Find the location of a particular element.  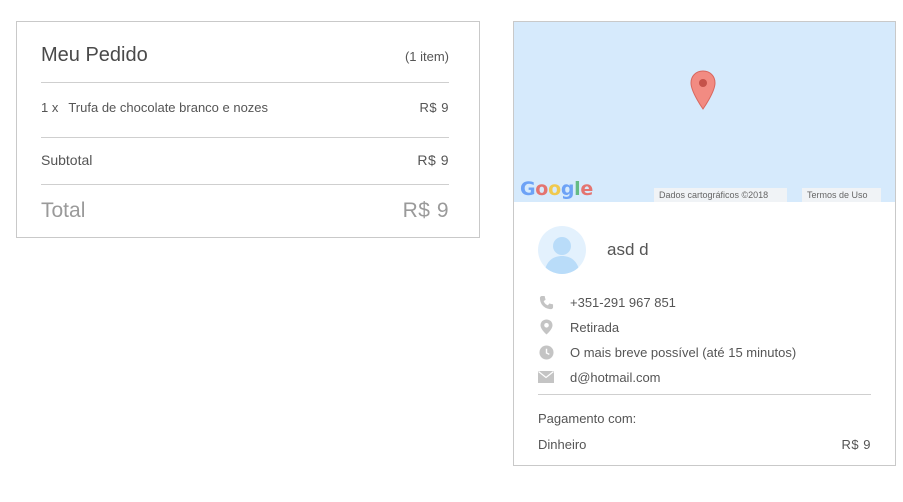

payment-amount: R$ 9 is located at coordinates (856, 444).